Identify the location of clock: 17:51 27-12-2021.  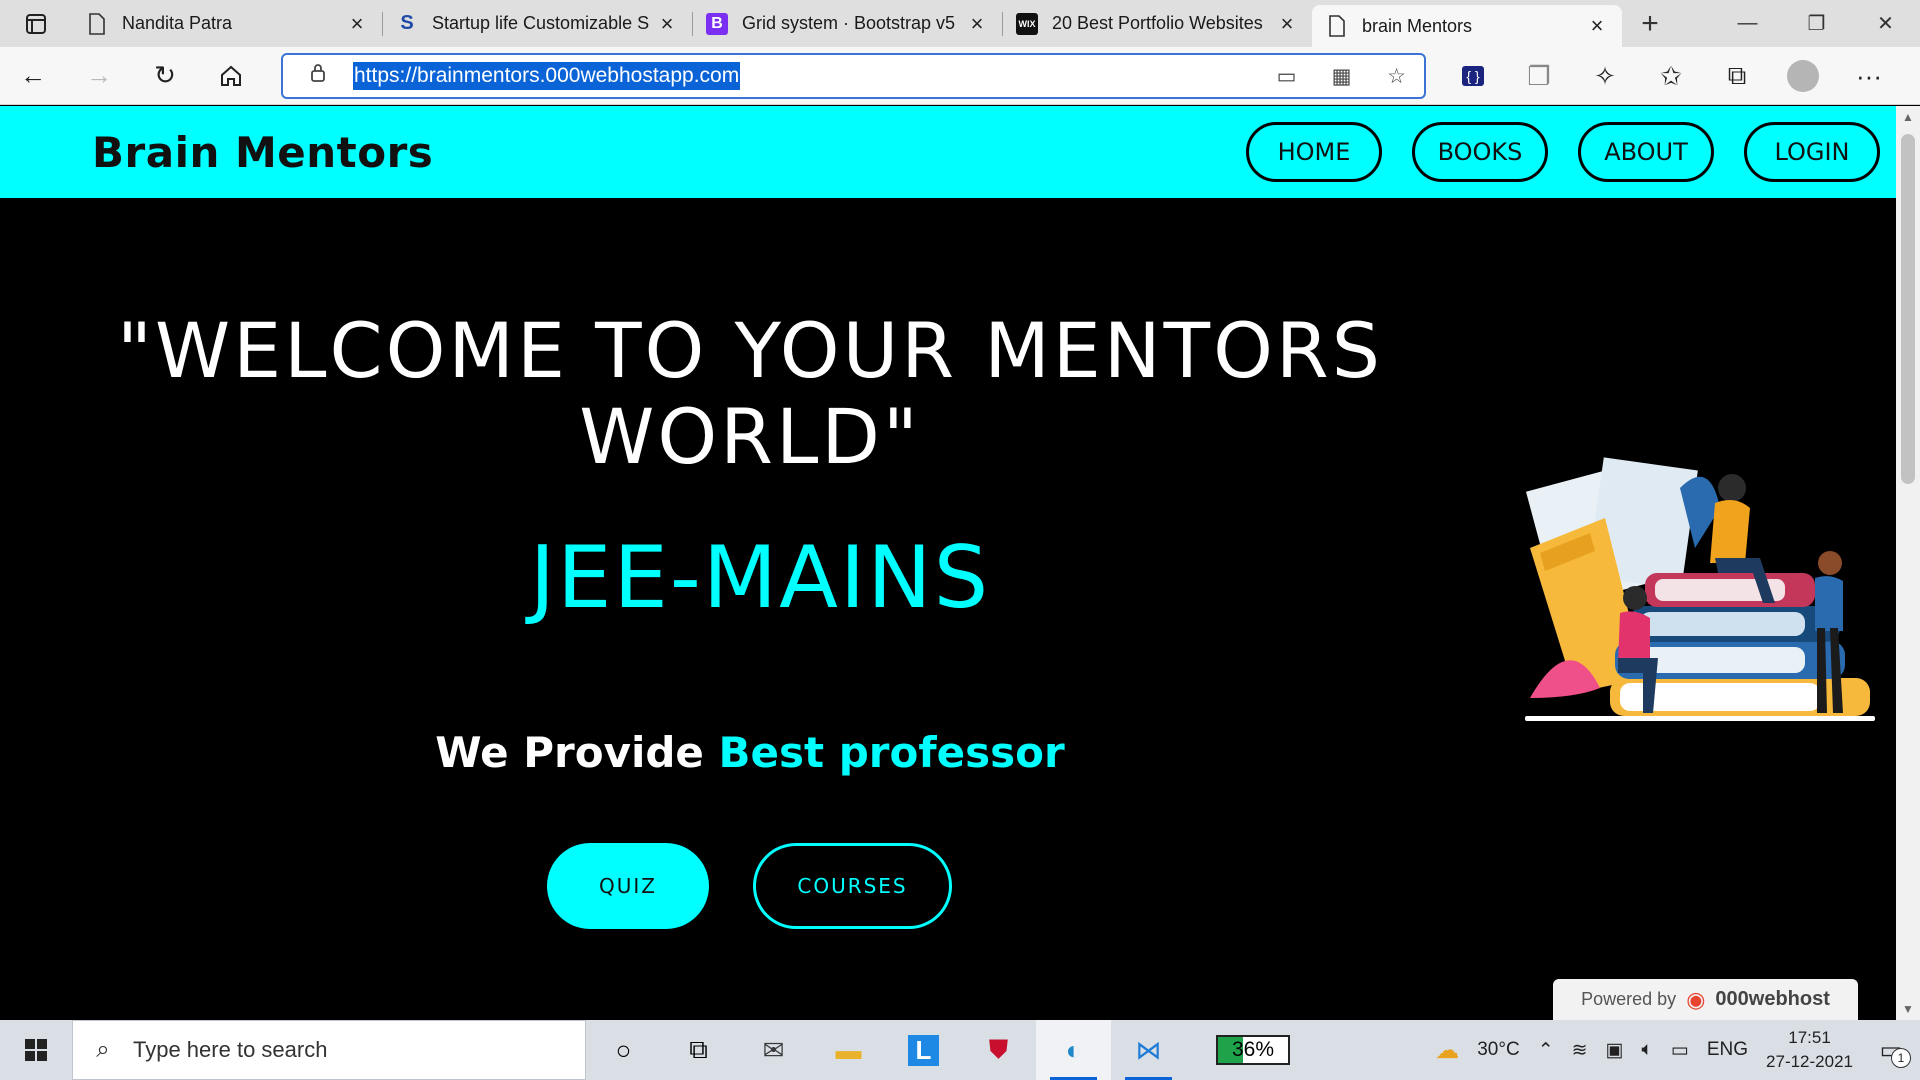
(1809, 1050).